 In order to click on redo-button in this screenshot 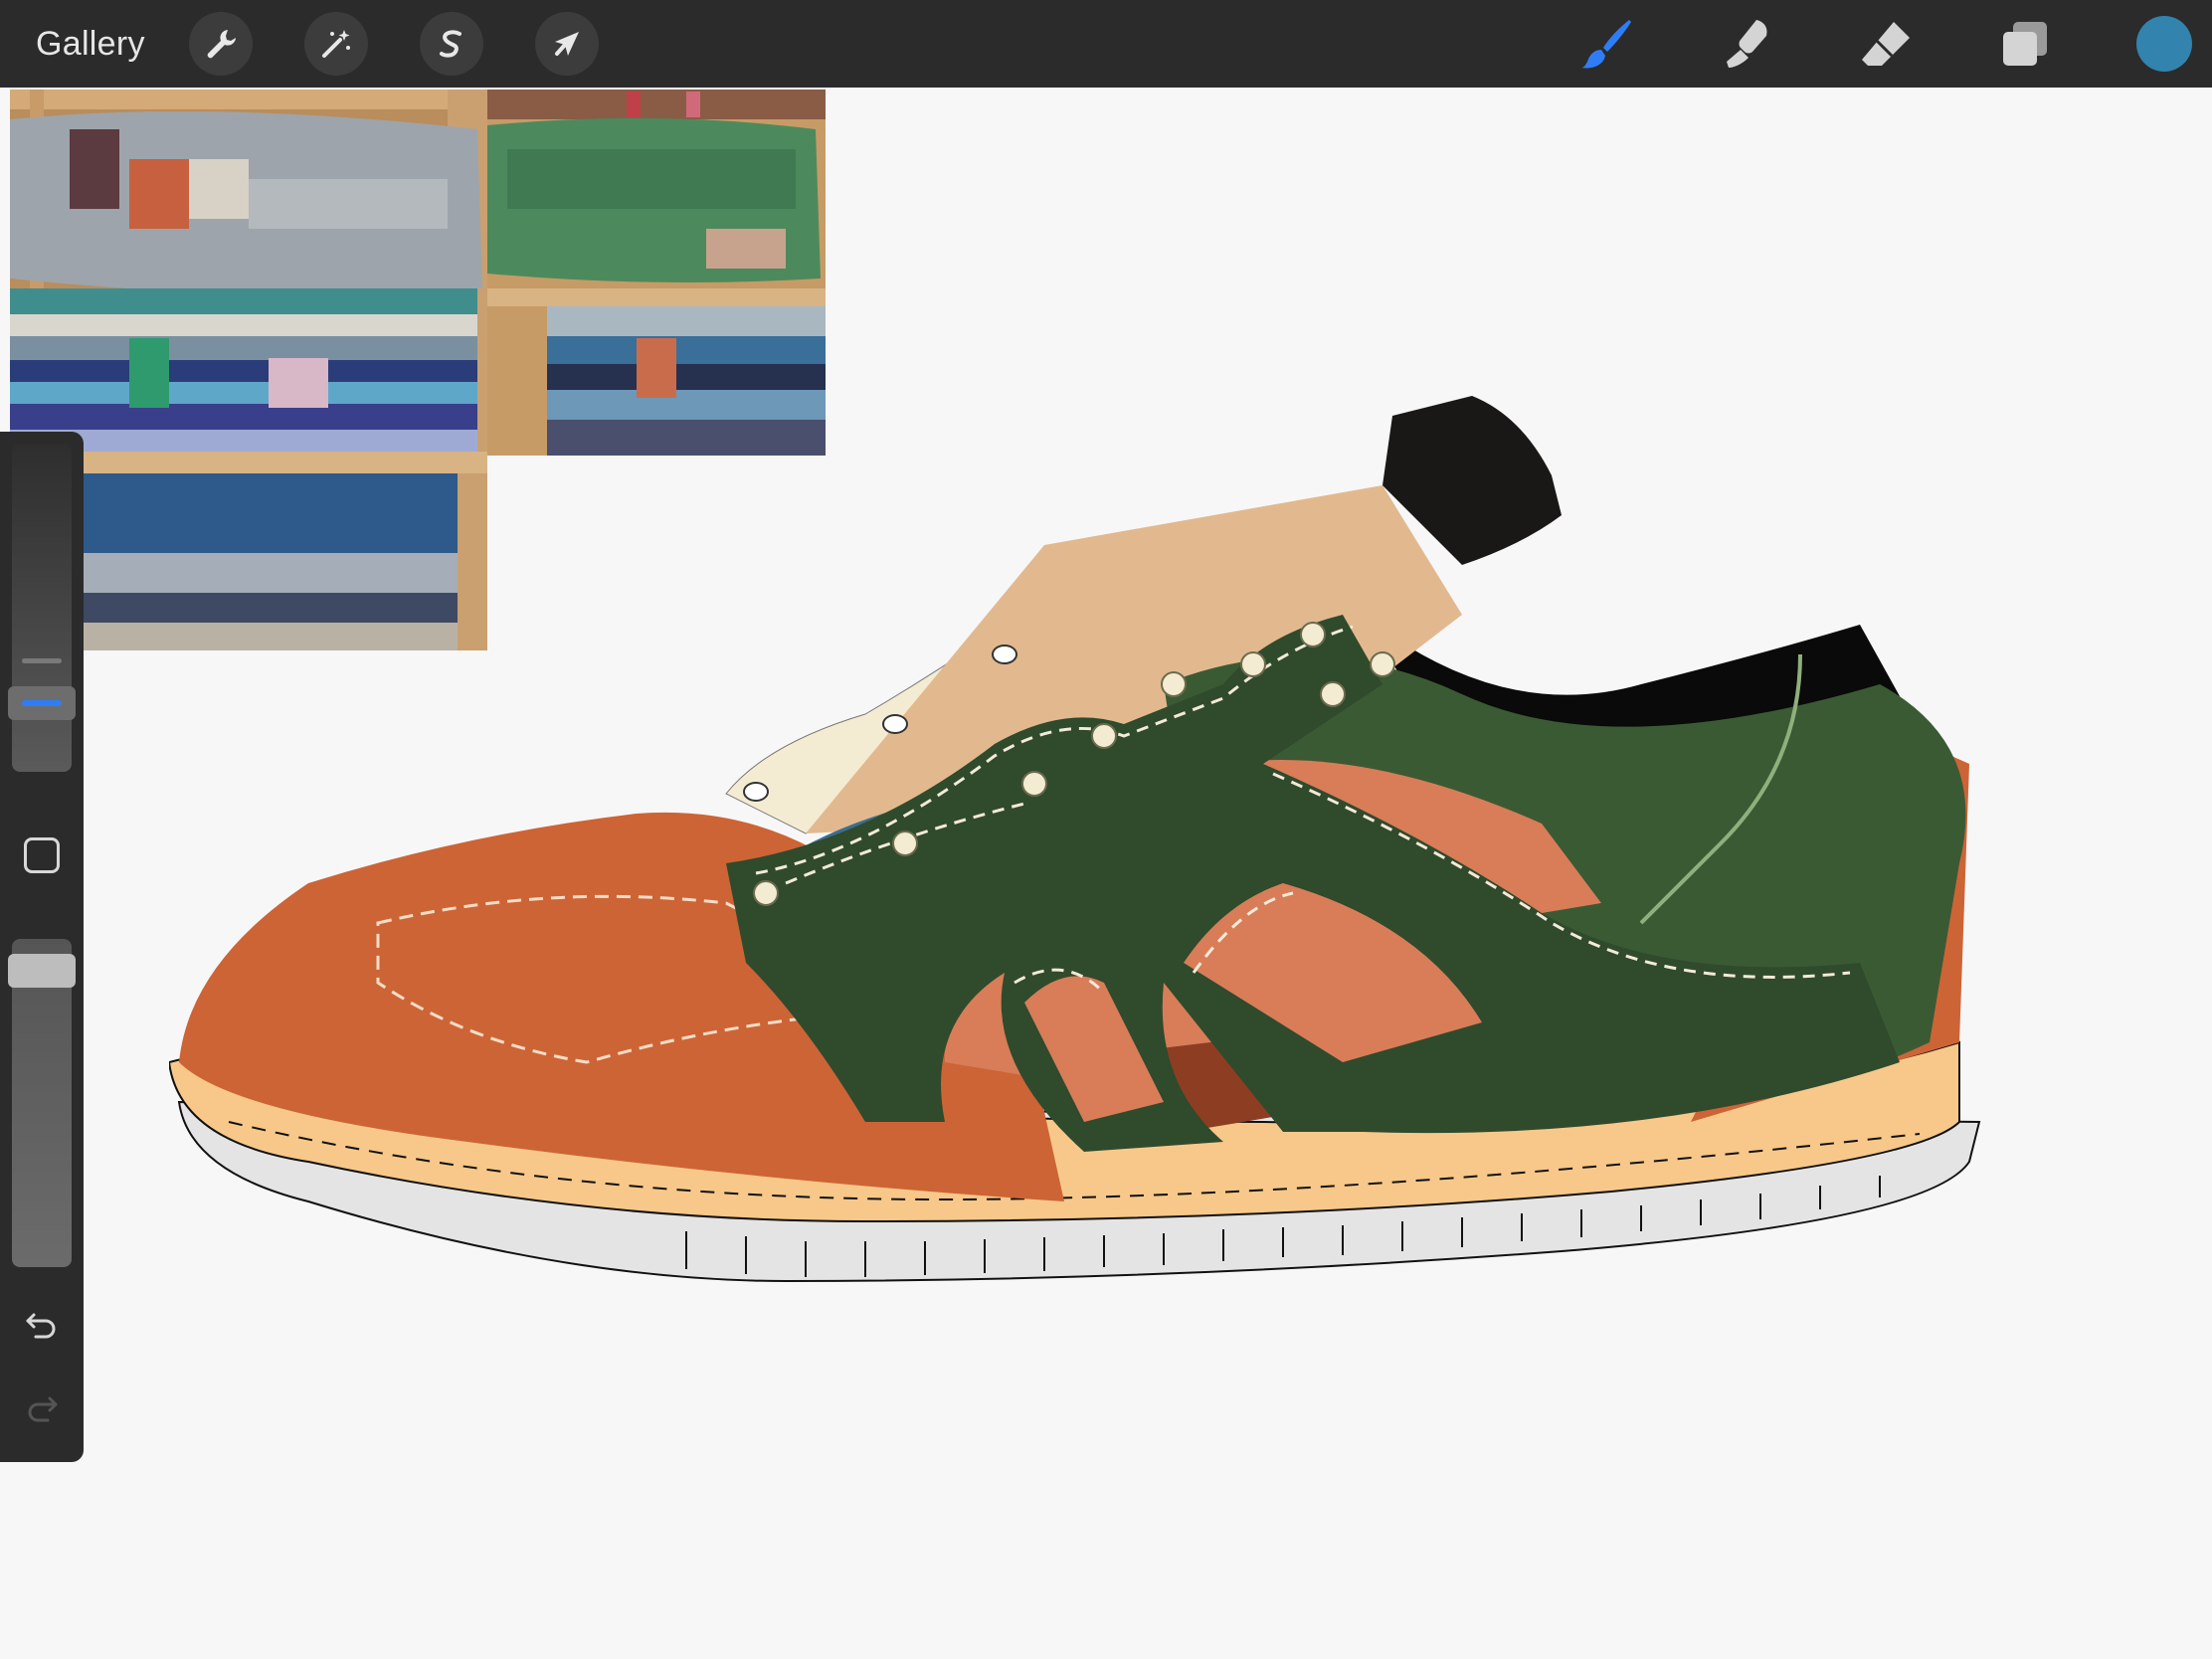, I will do `click(42, 1408)`.